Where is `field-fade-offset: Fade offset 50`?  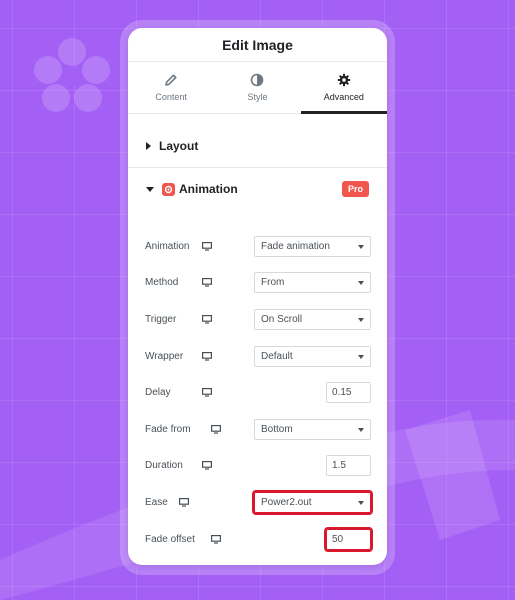 field-fade-offset: Fade offset 50 is located at coordinates (257, 539).